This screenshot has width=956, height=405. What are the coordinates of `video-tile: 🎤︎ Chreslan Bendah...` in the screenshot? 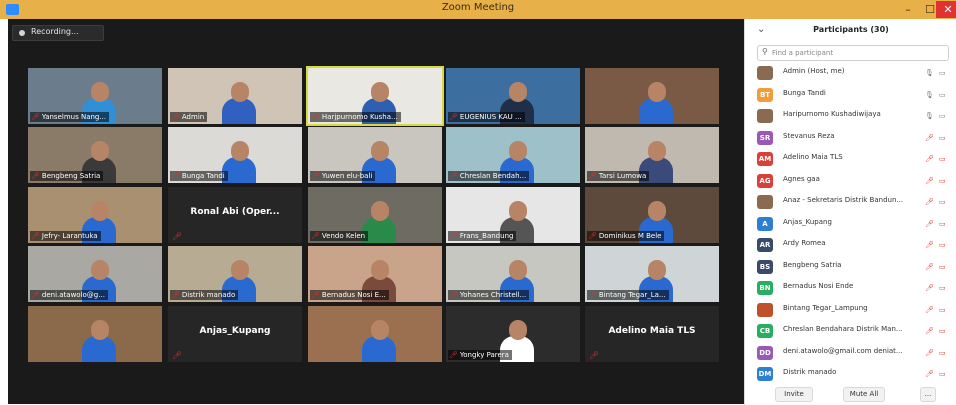 It's located at (513, 155).